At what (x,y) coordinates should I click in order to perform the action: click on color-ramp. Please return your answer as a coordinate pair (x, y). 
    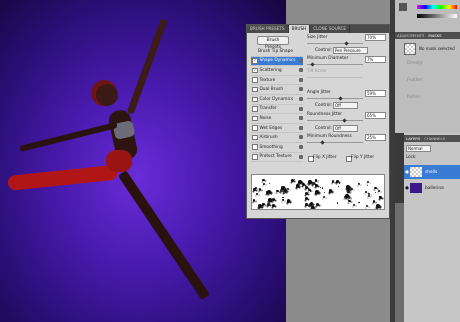
    Looking at the image, I should click on (437, 7).